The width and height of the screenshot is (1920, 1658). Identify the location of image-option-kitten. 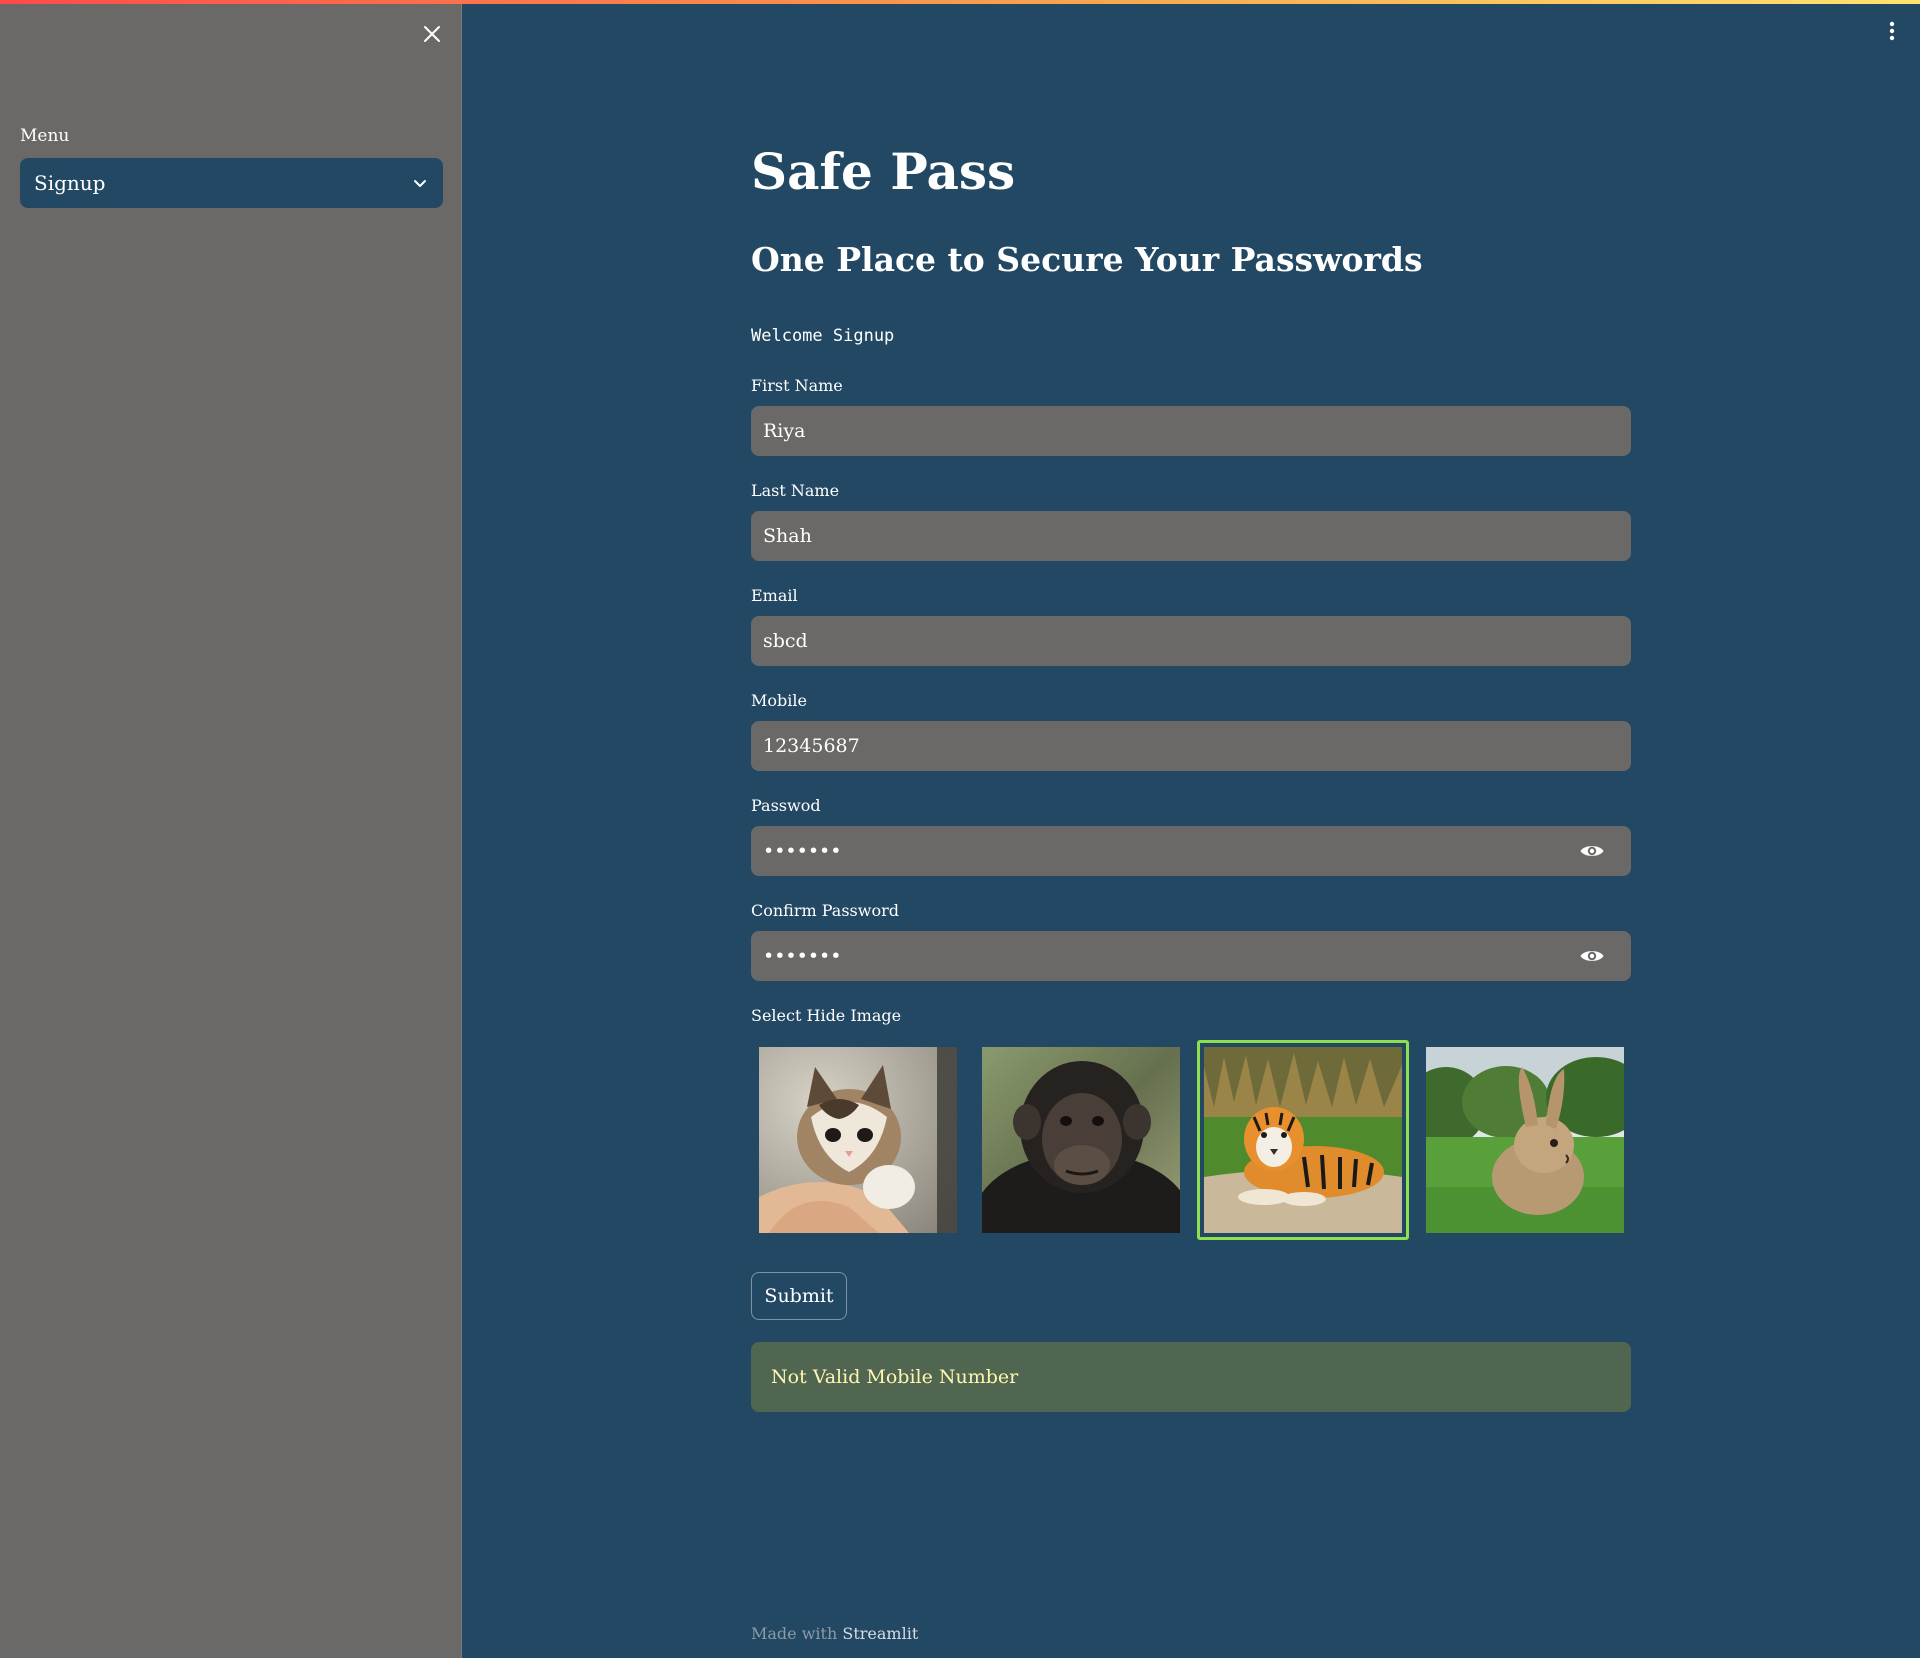
(858, 1140).